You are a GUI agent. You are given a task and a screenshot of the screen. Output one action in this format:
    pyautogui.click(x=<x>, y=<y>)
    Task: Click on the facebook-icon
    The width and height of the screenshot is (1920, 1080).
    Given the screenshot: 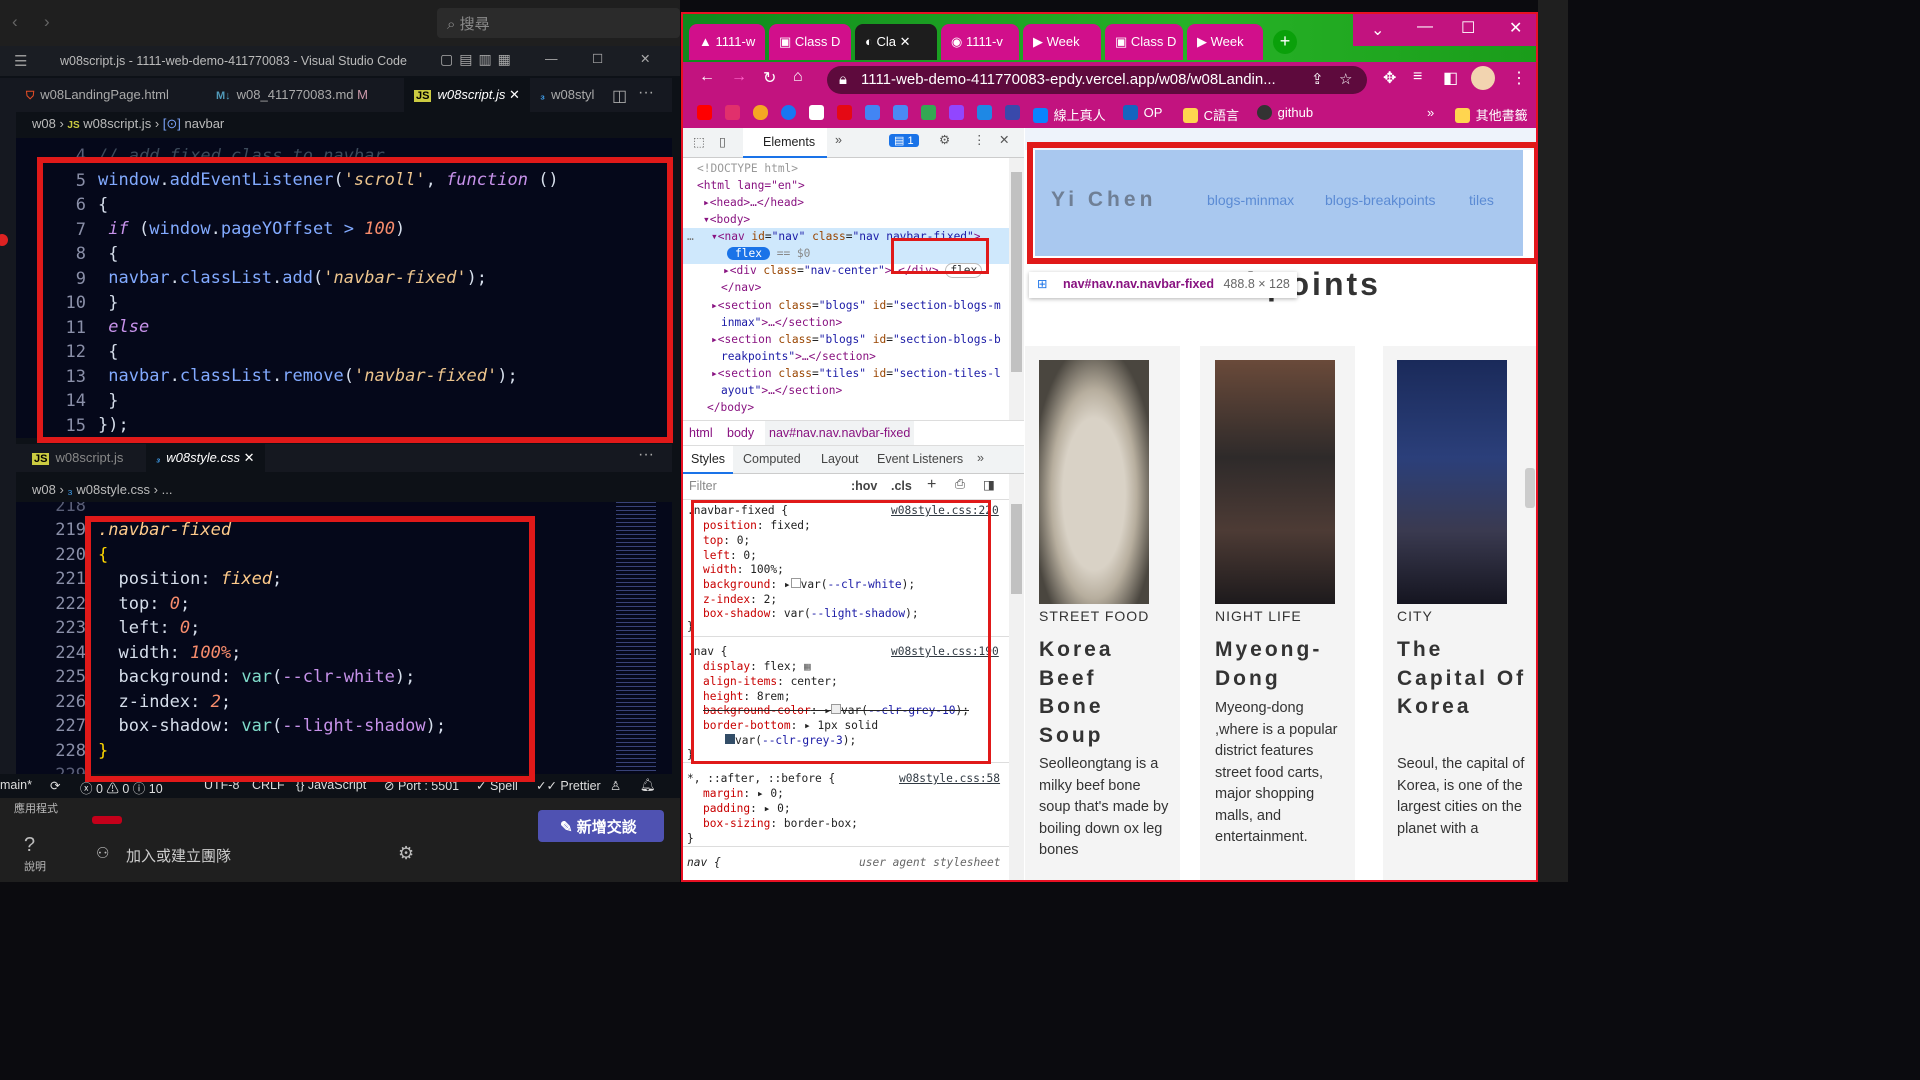 What is the action you would take?
    pyautogui.click(x=789, y=112)
    